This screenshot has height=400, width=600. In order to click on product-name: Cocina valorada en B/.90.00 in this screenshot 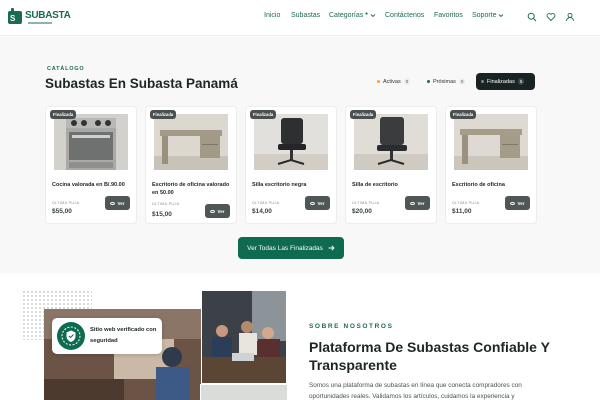, I will do `click(93, 185)`.